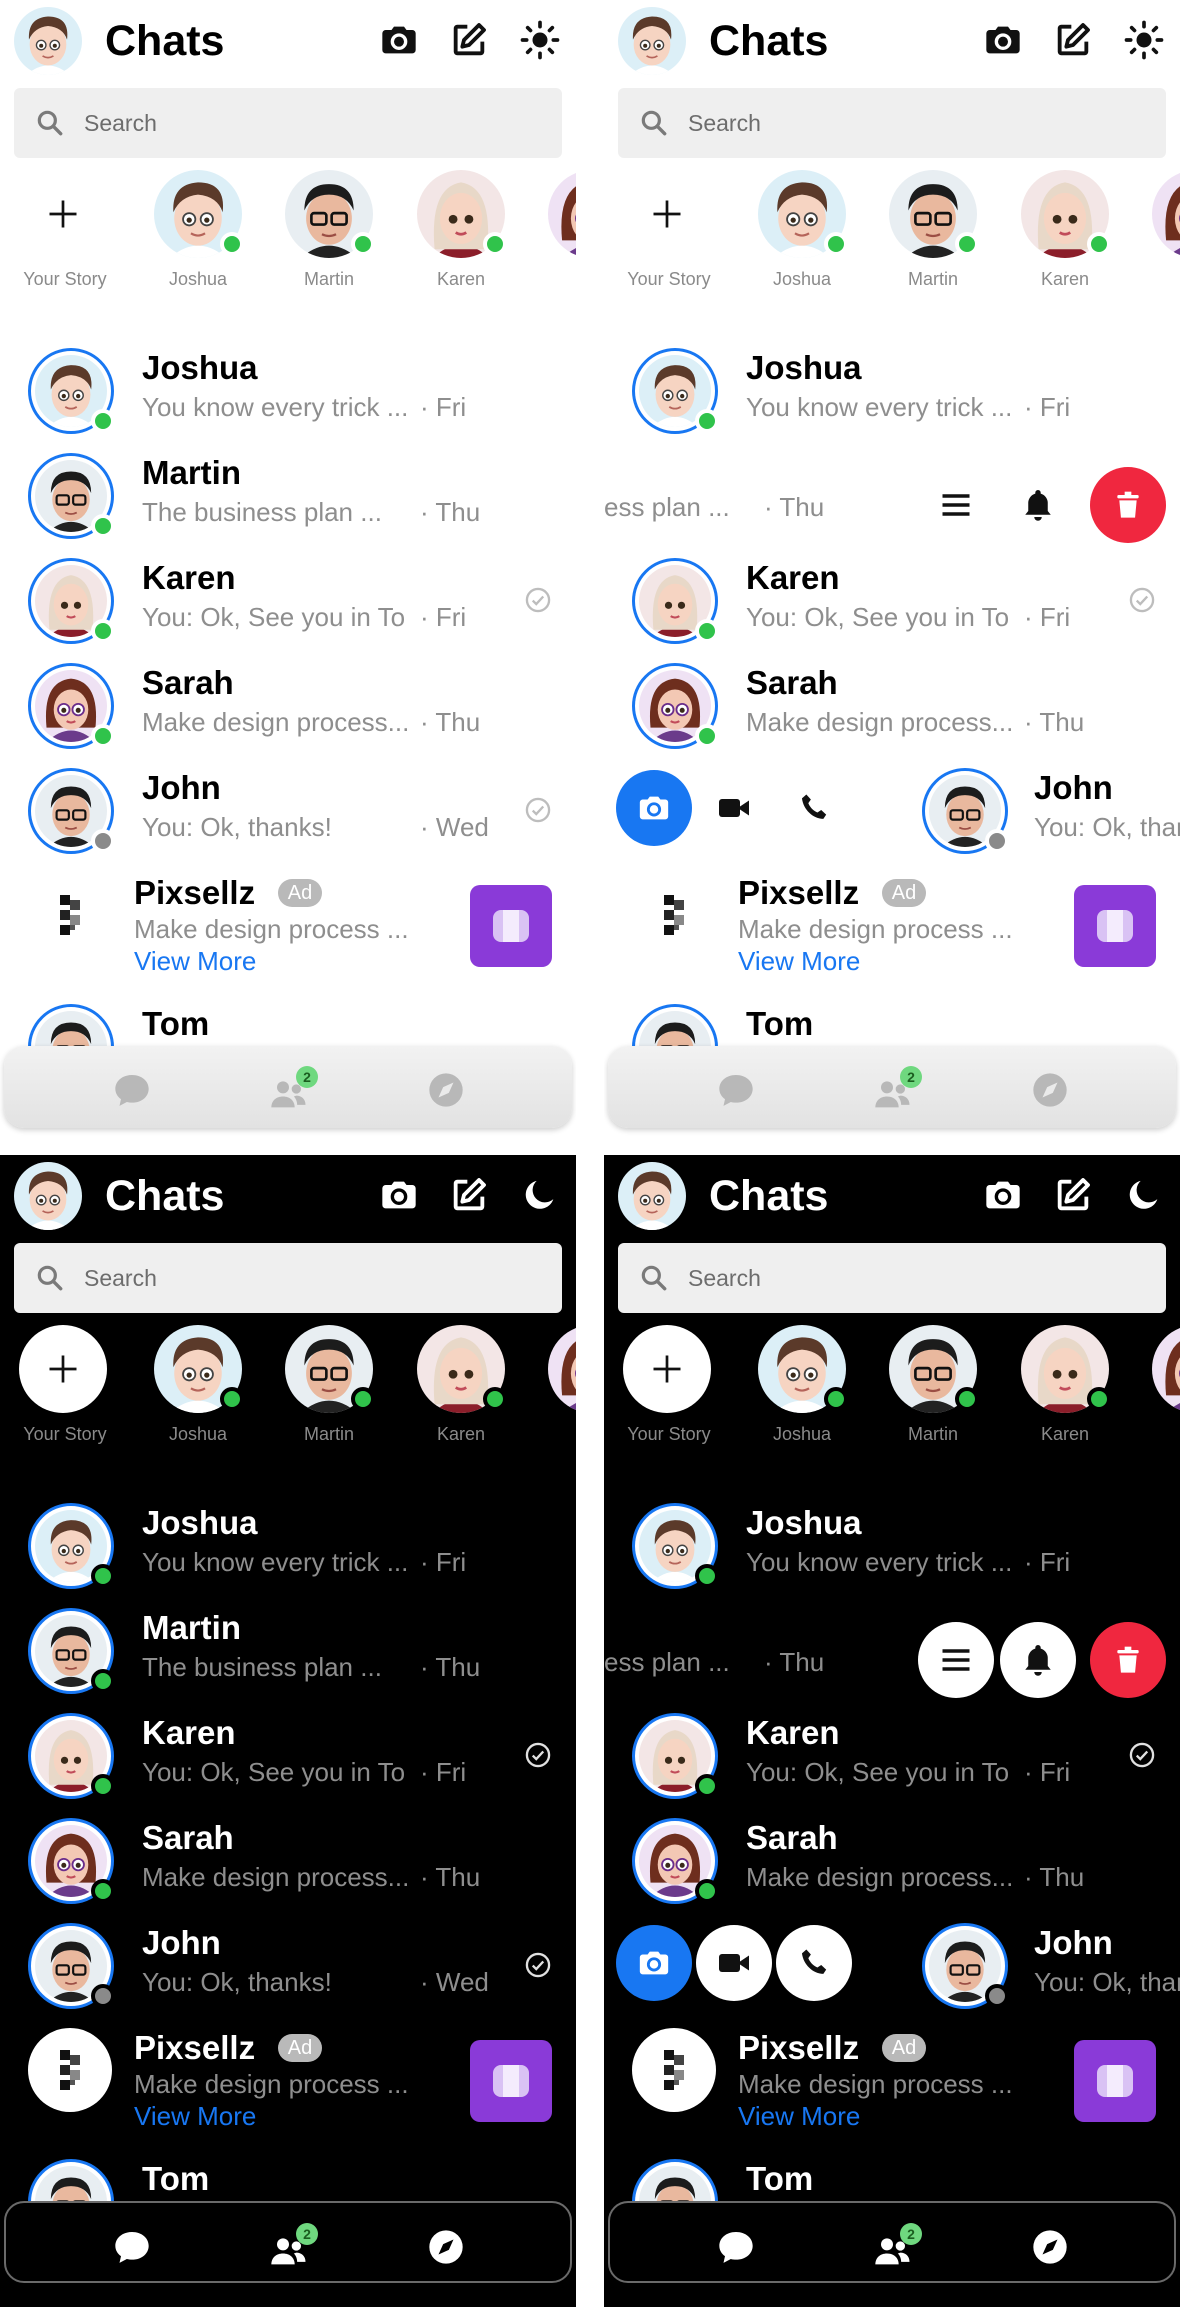 The image size is (1180, 2307). What do you see at coordinates (307, 2234) in the screenshot?
I see `people-badge: 2` at bounding box center [307, 2234].